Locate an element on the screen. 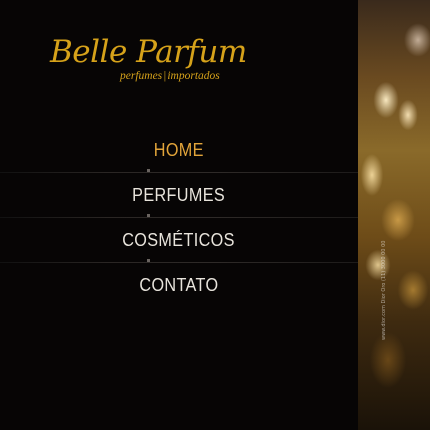 Image resolution: width=430 pixels, height=430 pixels. menu-item-perfumes-label: PERFUMES is located at coordinates (179, 194).